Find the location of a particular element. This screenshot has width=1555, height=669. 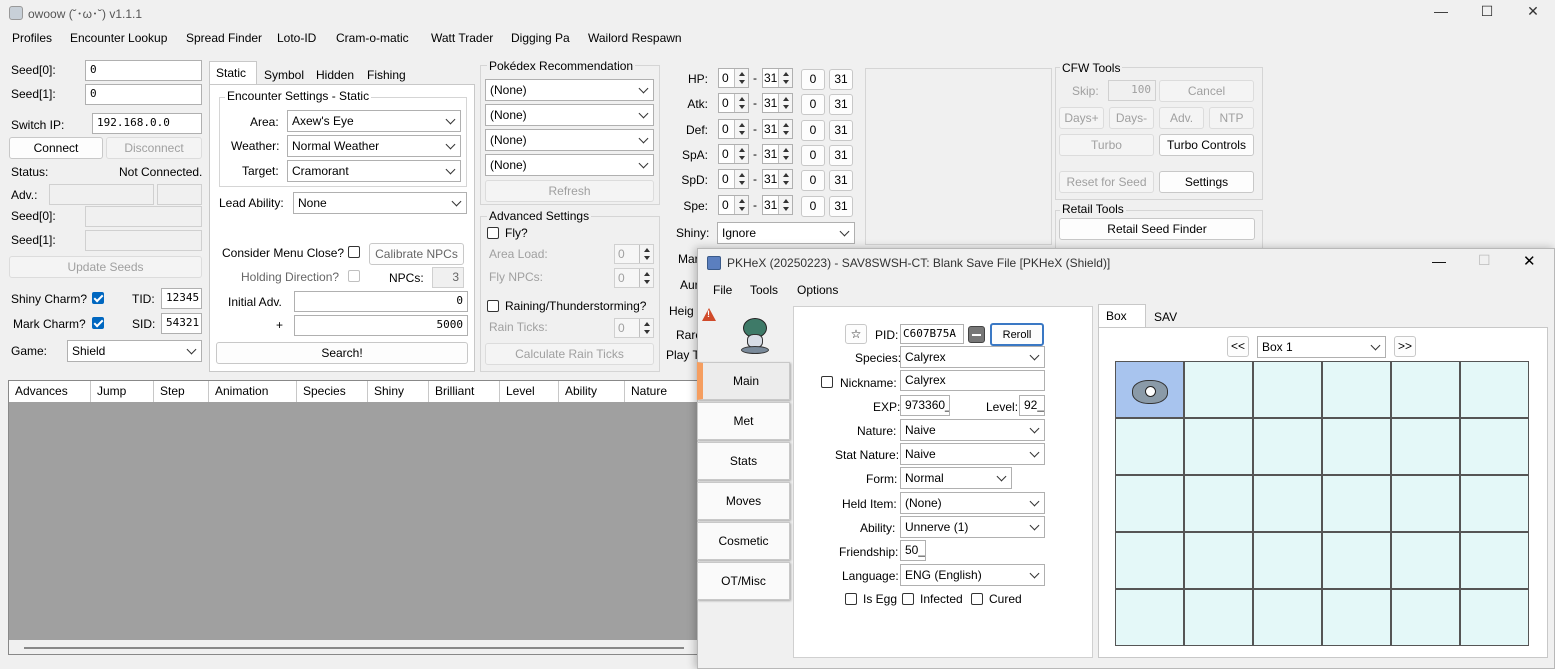

ability-select: Unnerve (1) is located at coordinates (972, 527).